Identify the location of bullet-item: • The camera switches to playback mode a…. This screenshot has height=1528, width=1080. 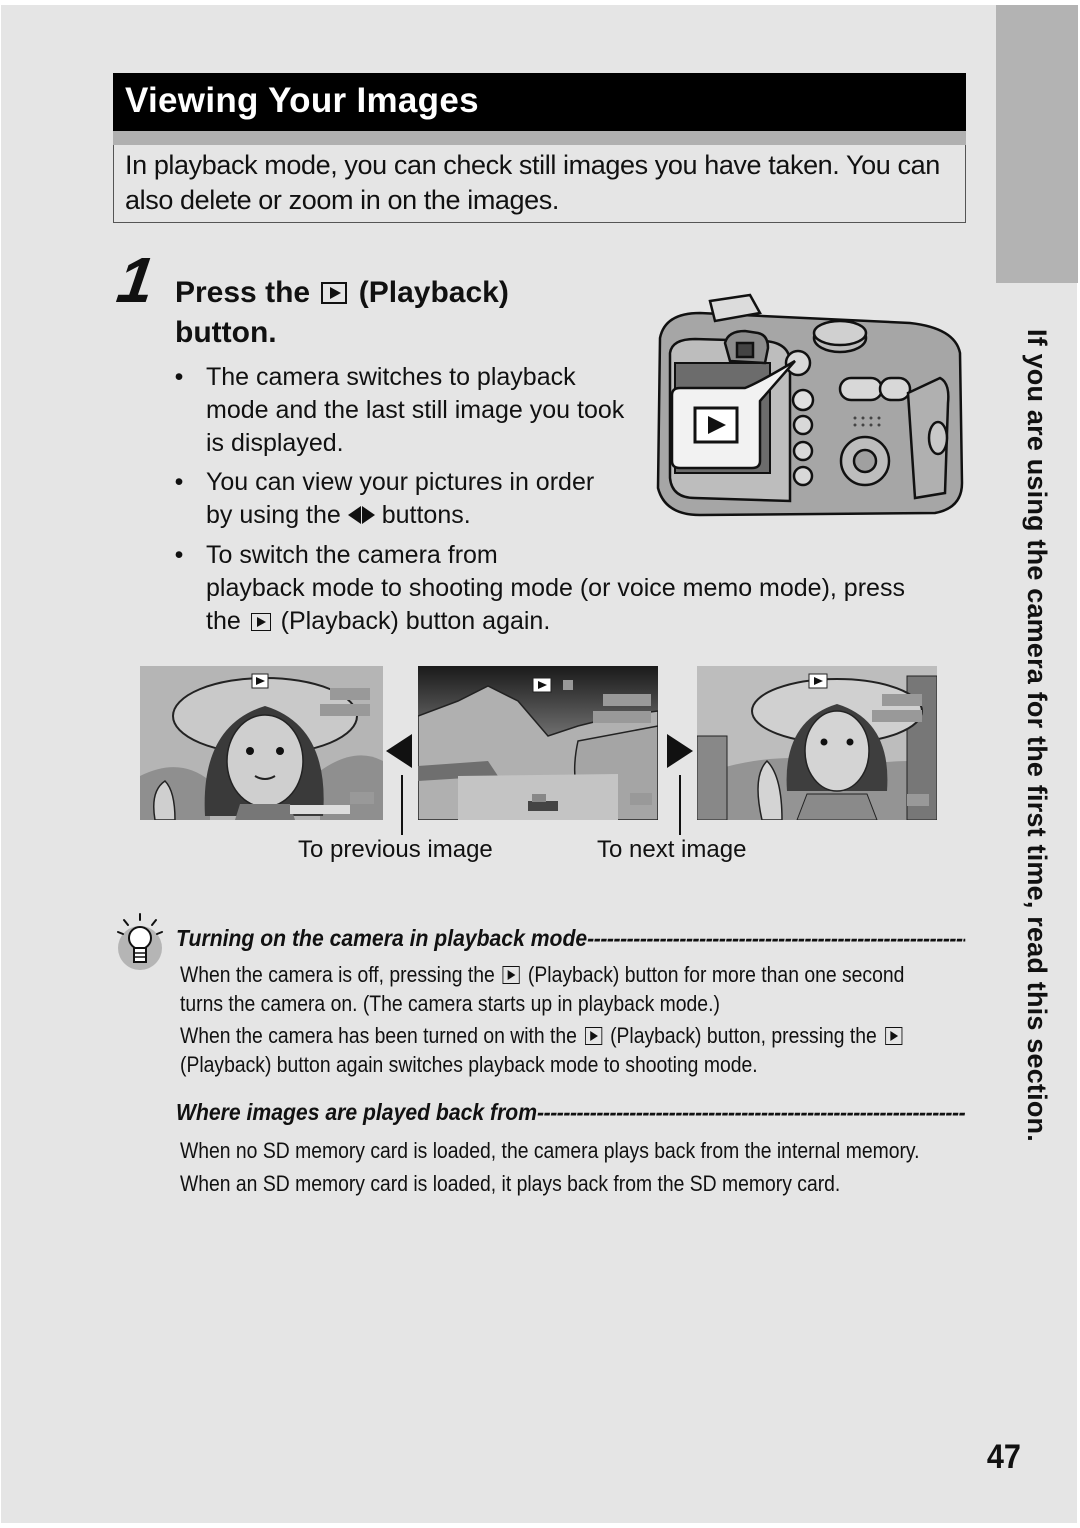
(399, 410).